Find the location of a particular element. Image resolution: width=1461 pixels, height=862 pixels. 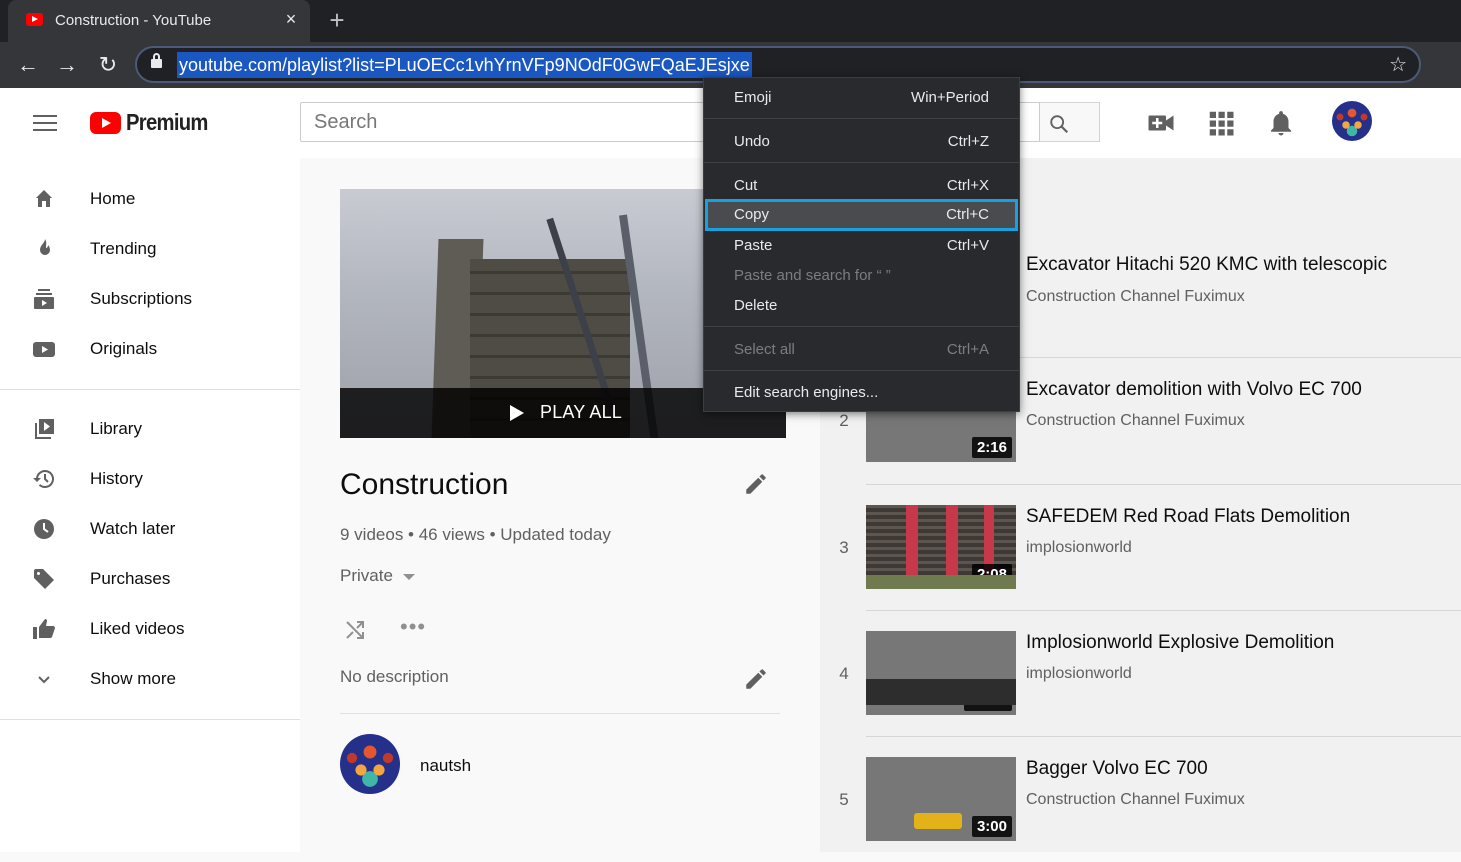

video-title: Bagger Volvo EC 700 is located at coordinates (1117, 769).